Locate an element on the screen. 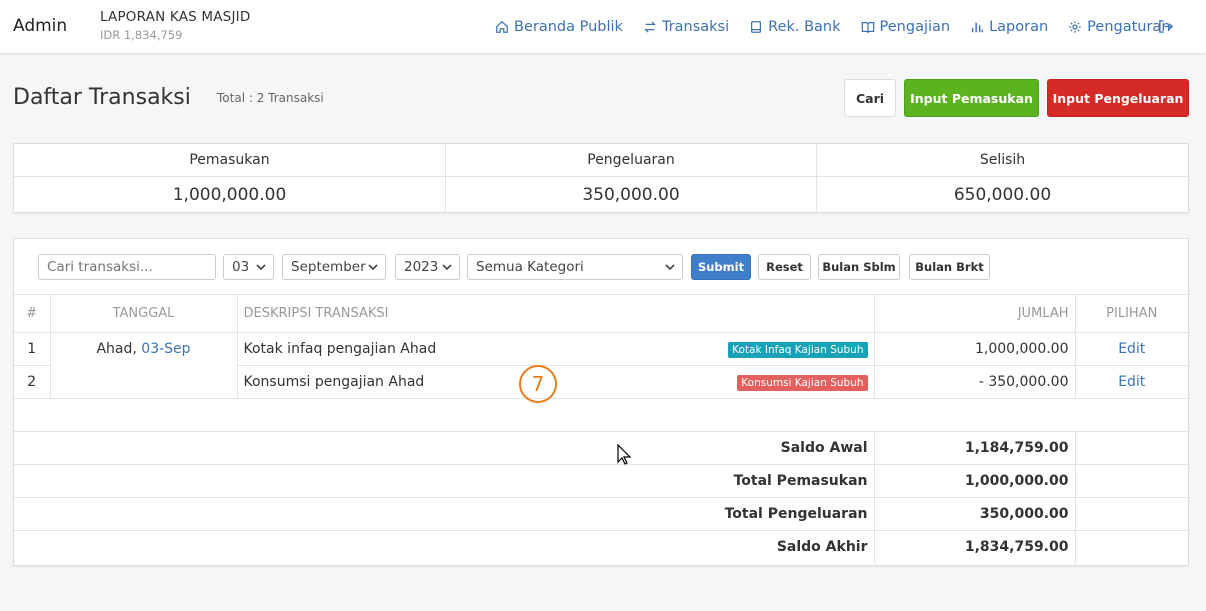 Image resolution: width=1206 pixels, height=611 pixels. row-amount: - 350,000.00 is located at coordinates (974, 382).